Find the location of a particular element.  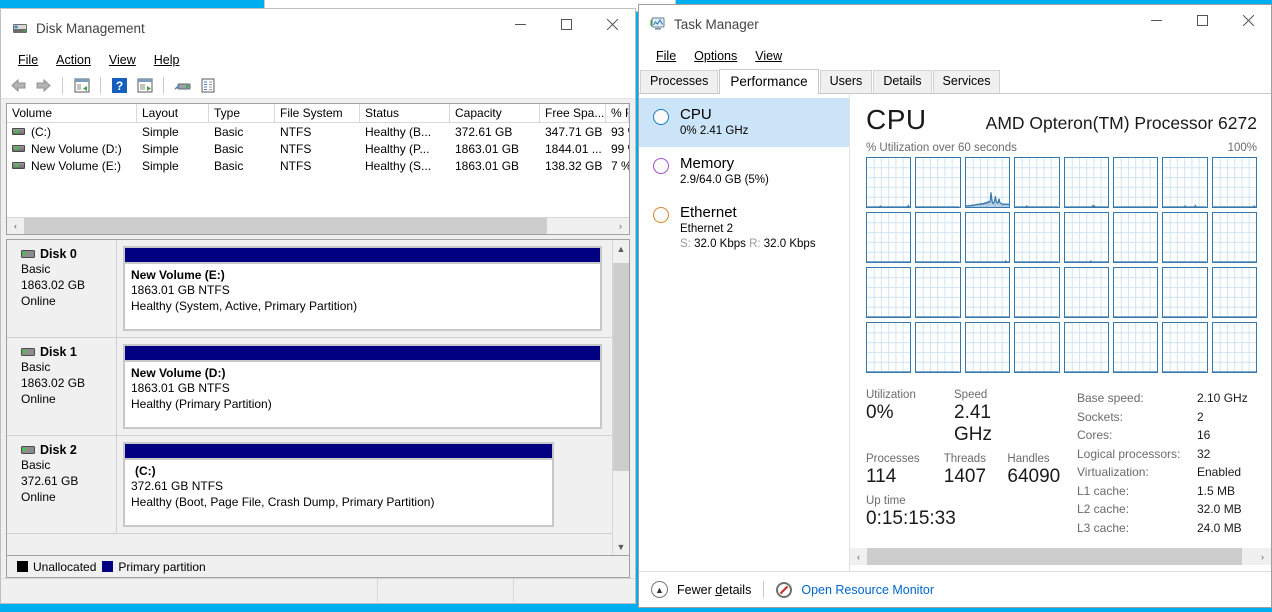

detail-horizontal-scrollbar: ‹ › is located at coordinates (1060, 556).